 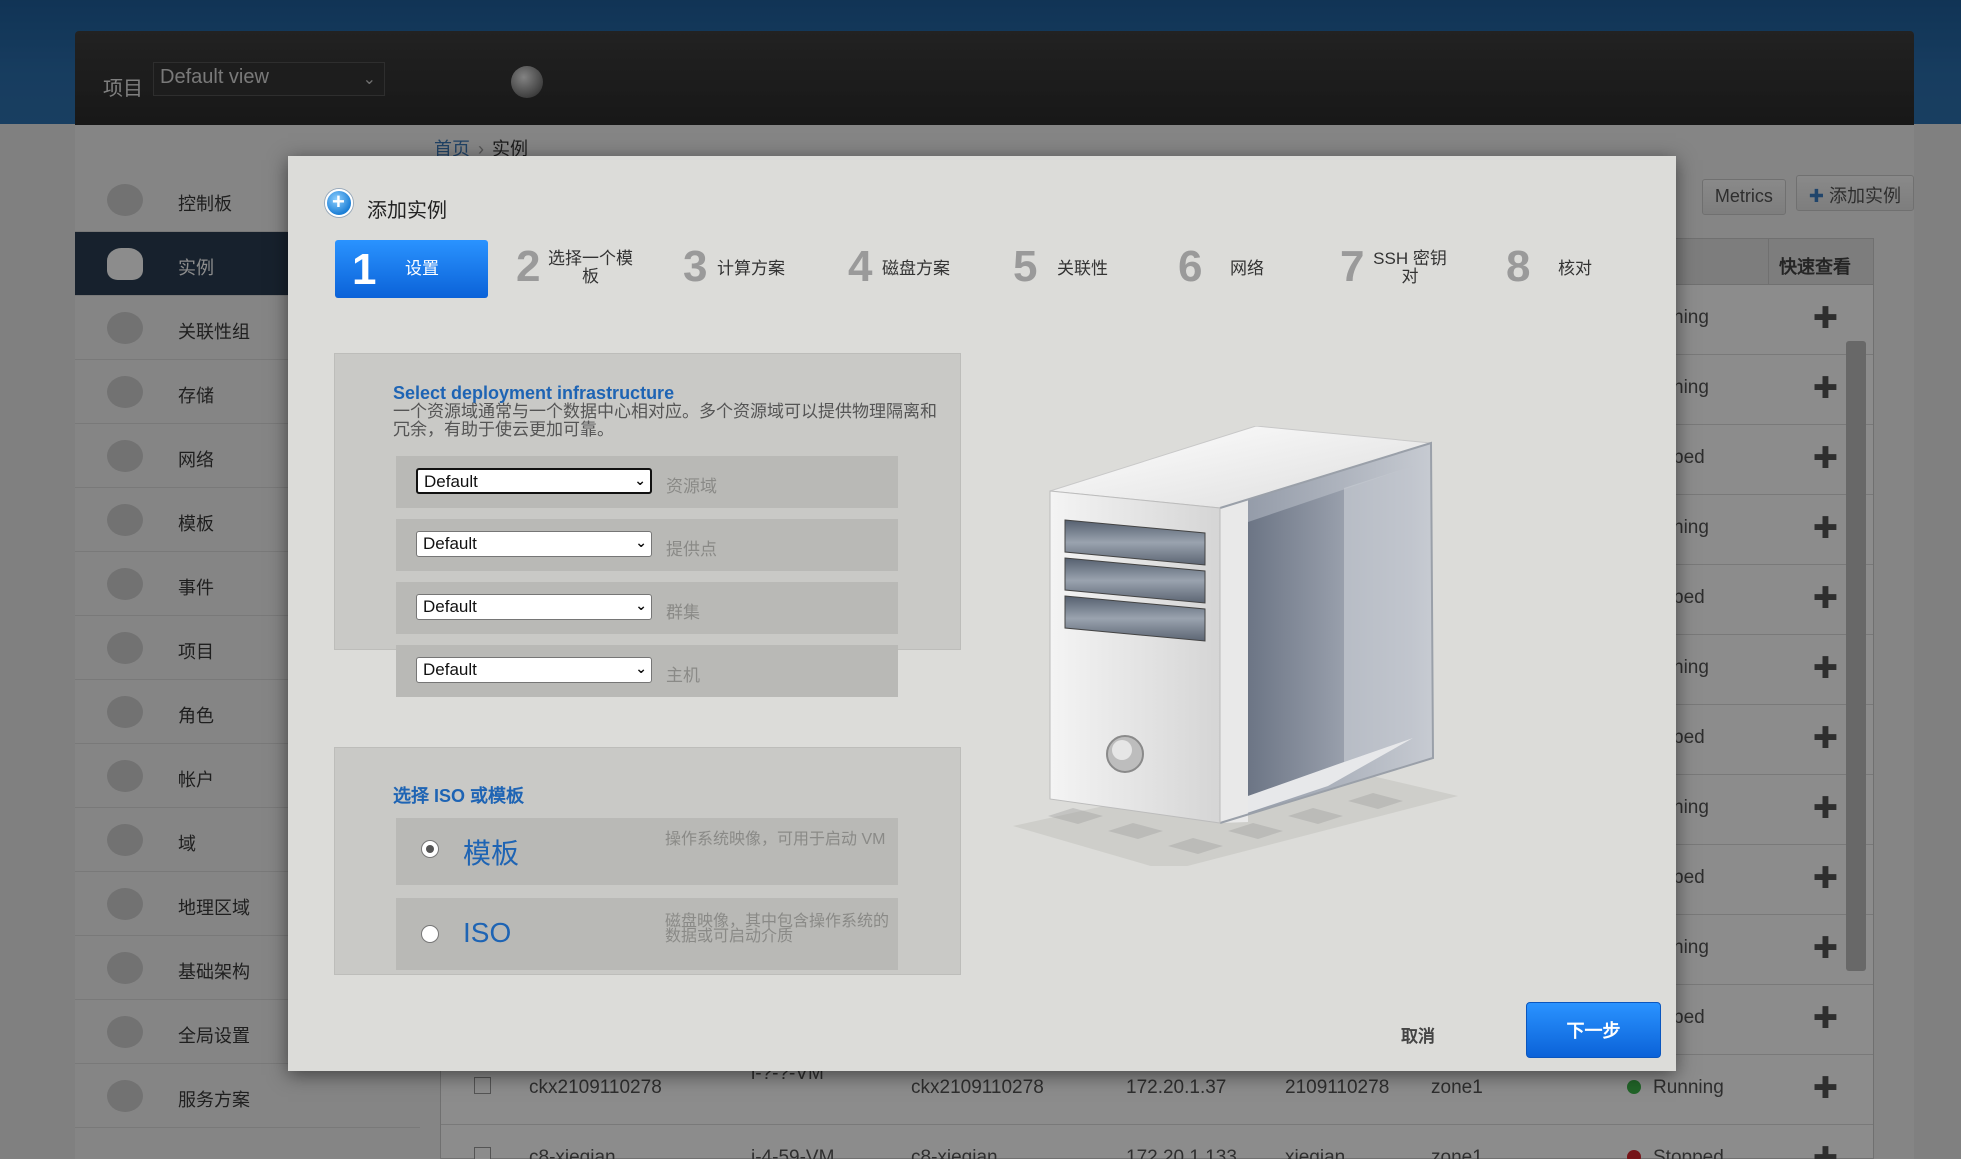 What do you see at coordinates (450, 669) in the screenshot?
I see `host-select-value: Default` at bounding box center [450, 669].